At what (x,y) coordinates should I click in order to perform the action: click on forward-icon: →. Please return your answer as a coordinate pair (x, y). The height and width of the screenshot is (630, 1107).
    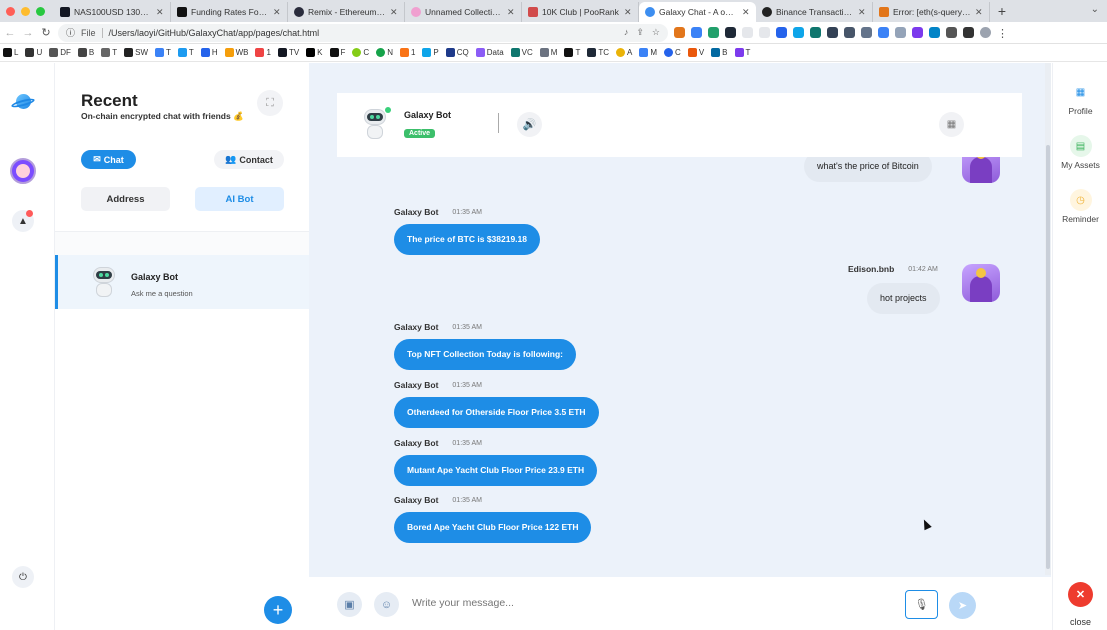
    Looking at the image, I should click on (28, 33).